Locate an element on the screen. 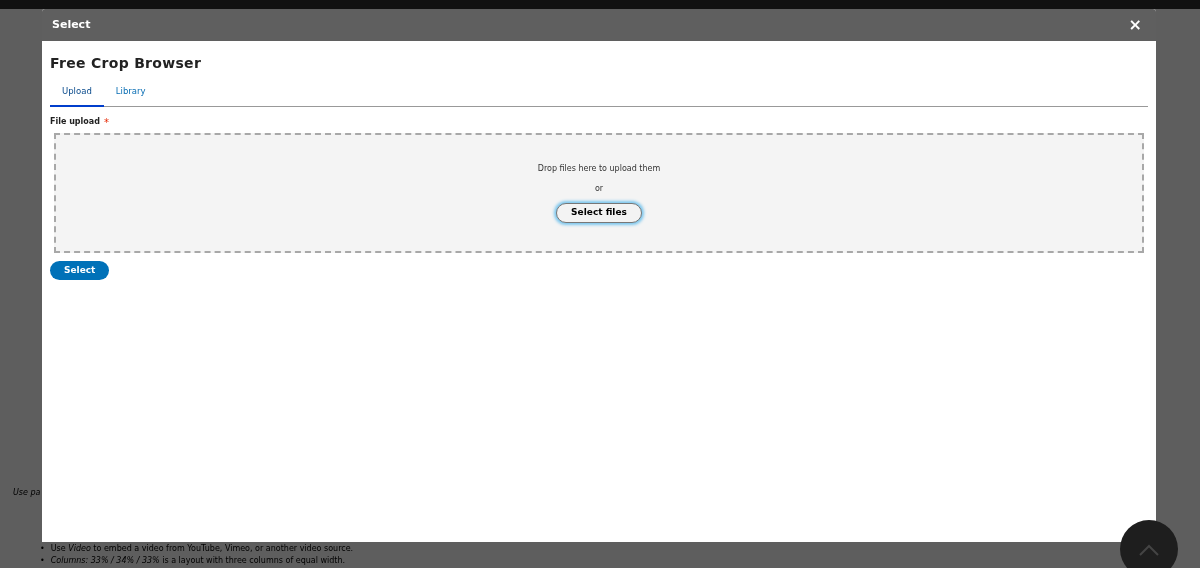  field-label: File upload is located at coordinates (75, 122).